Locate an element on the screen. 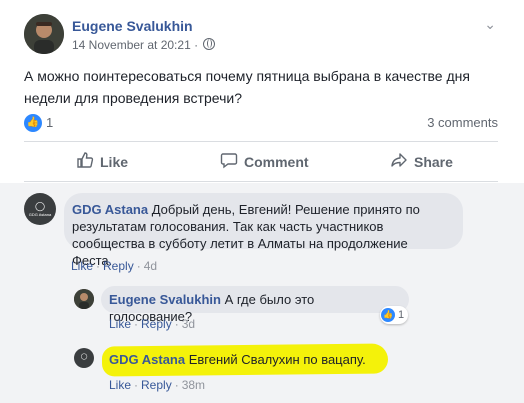 This screenshot has width=524, height=403. reply-actions: Like · Reply · 3d is located at coordinates (152, 324).